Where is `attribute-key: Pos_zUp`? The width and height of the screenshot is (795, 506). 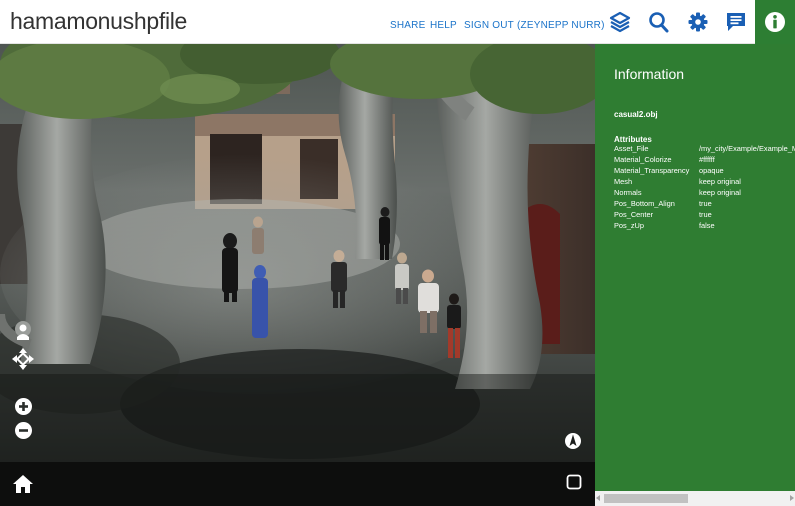
attribute-key: Pos_zUp is located at coordinates (629, 225).